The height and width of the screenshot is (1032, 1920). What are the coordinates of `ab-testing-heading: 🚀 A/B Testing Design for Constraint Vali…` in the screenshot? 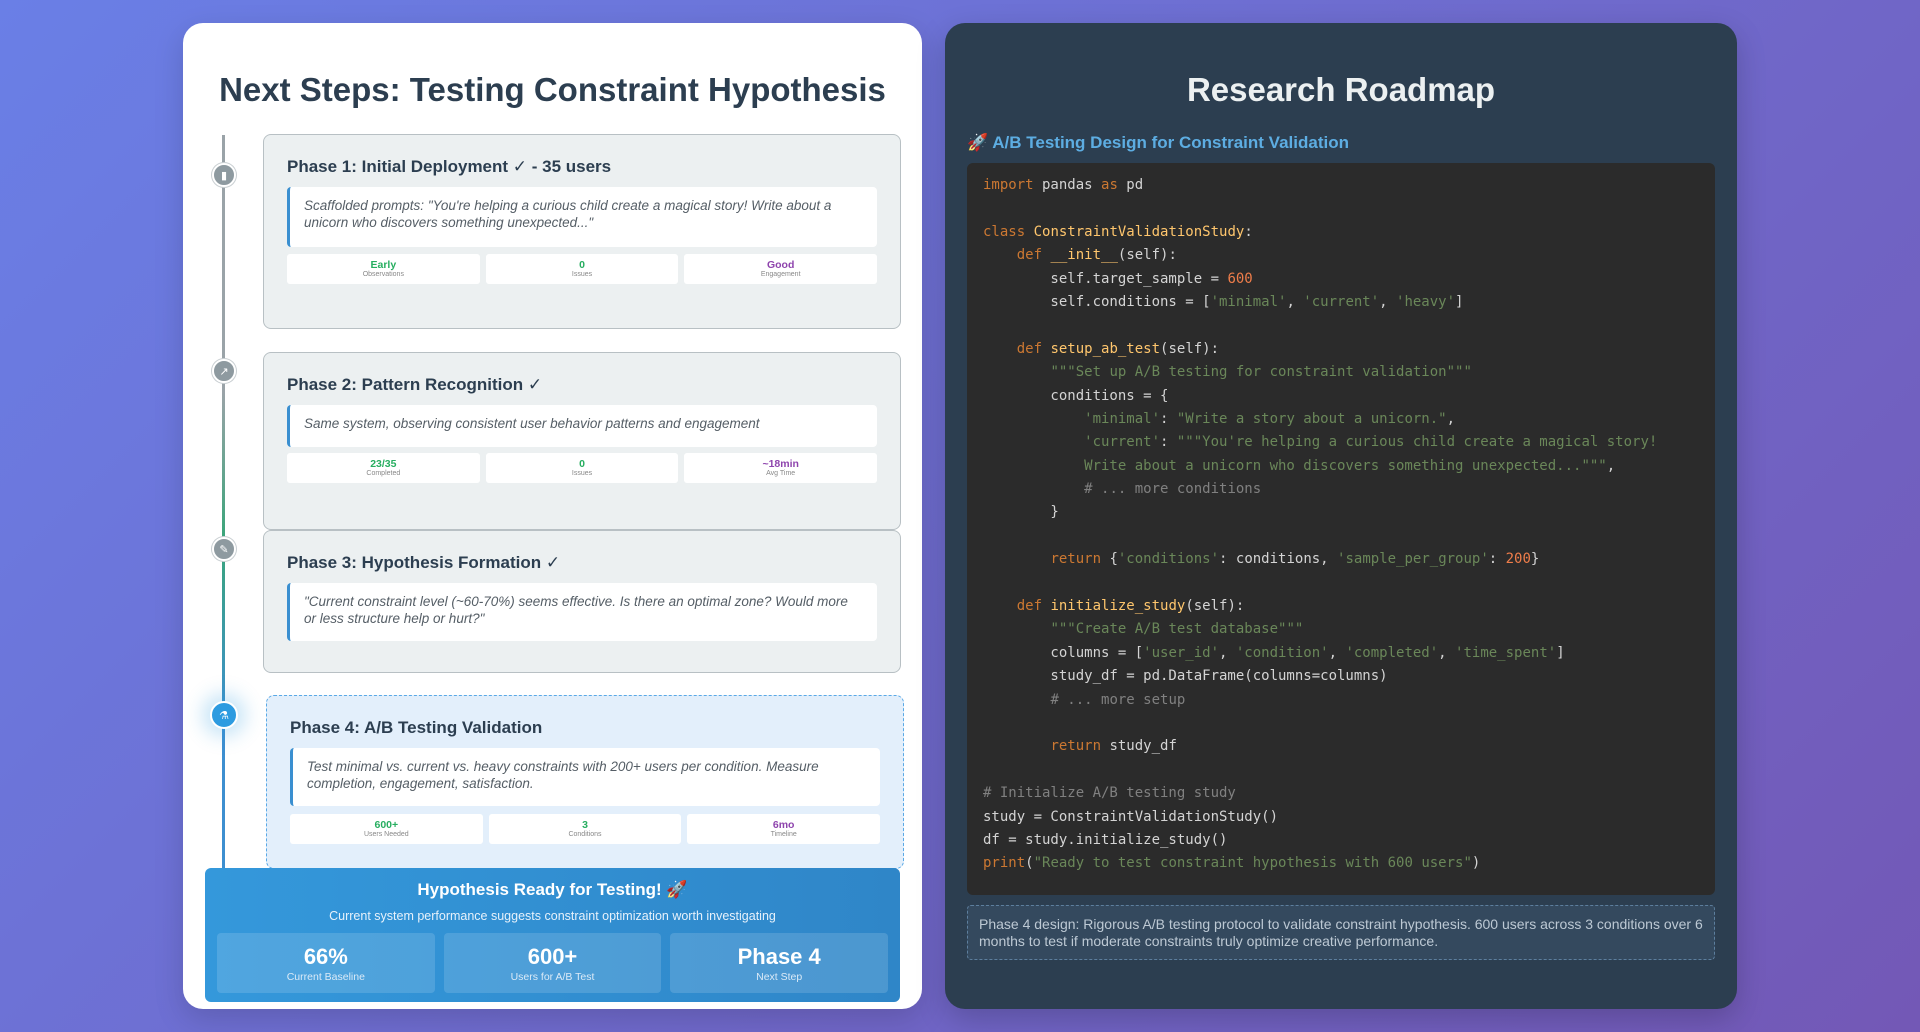 It's located at (1158, 142).